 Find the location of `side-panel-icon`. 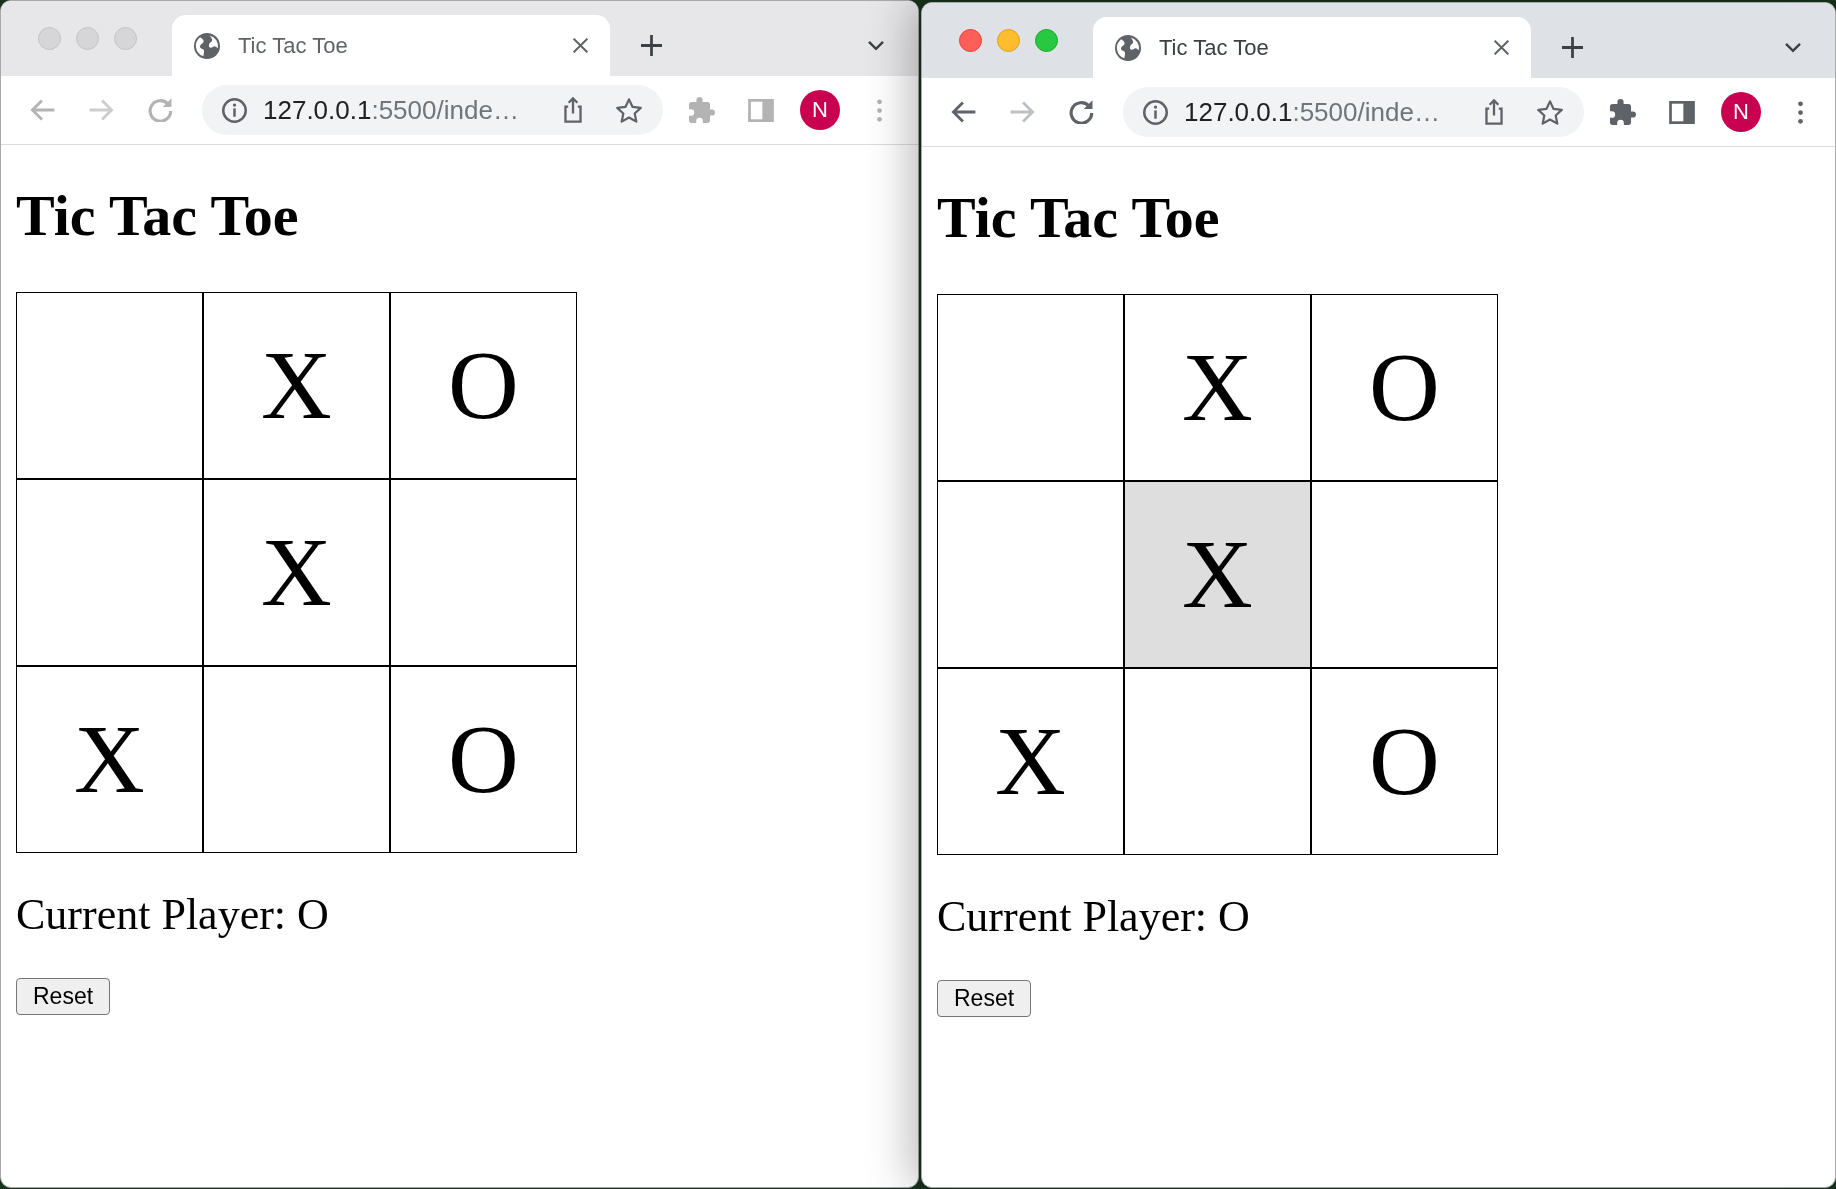

side-panel-icon is located at coordinates (1682, 112).